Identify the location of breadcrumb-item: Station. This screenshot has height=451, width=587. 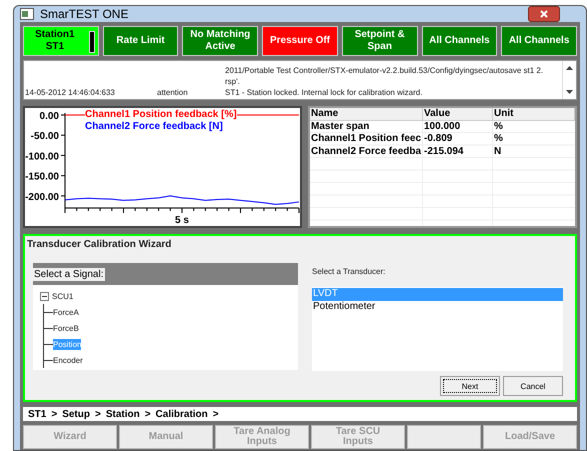
(123, 414).